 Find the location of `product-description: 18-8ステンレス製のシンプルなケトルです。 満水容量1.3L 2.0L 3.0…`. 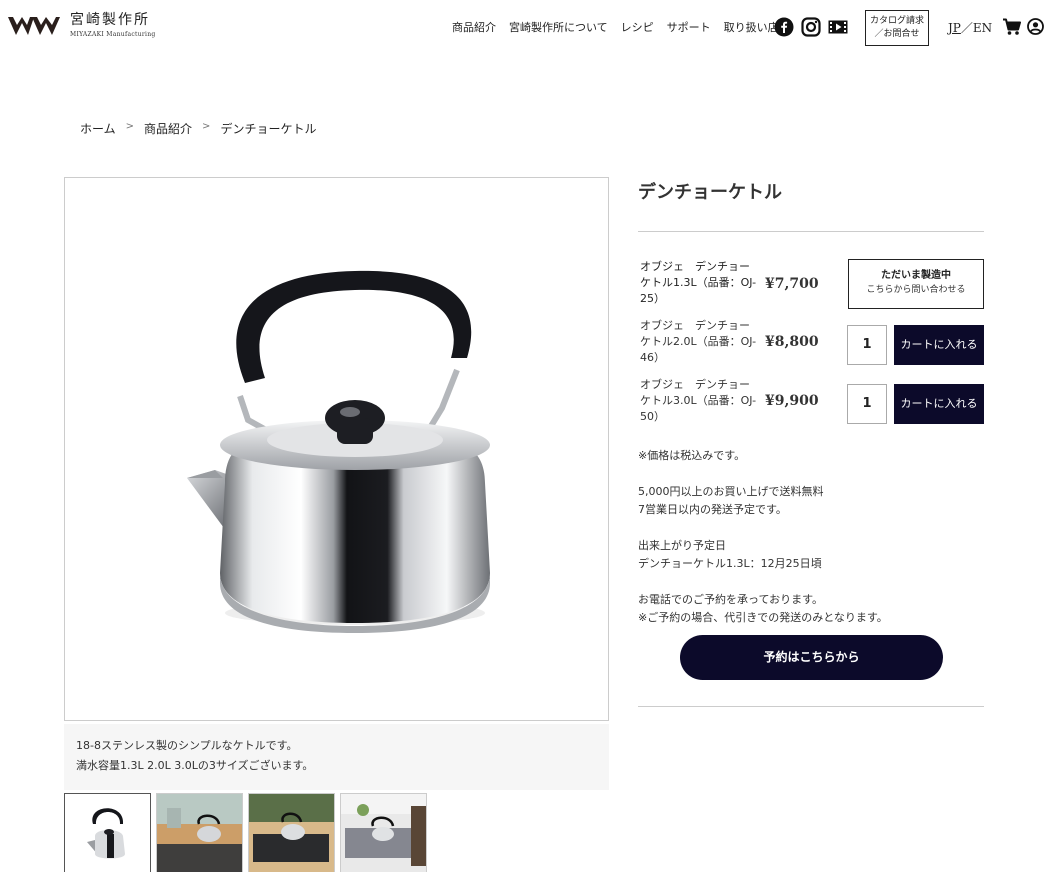

product-description: 18-8ステンレス製のシンプルなケトルです。 満水容量1.3L 2.0L 3.0… is located at coordinates (336, 757).